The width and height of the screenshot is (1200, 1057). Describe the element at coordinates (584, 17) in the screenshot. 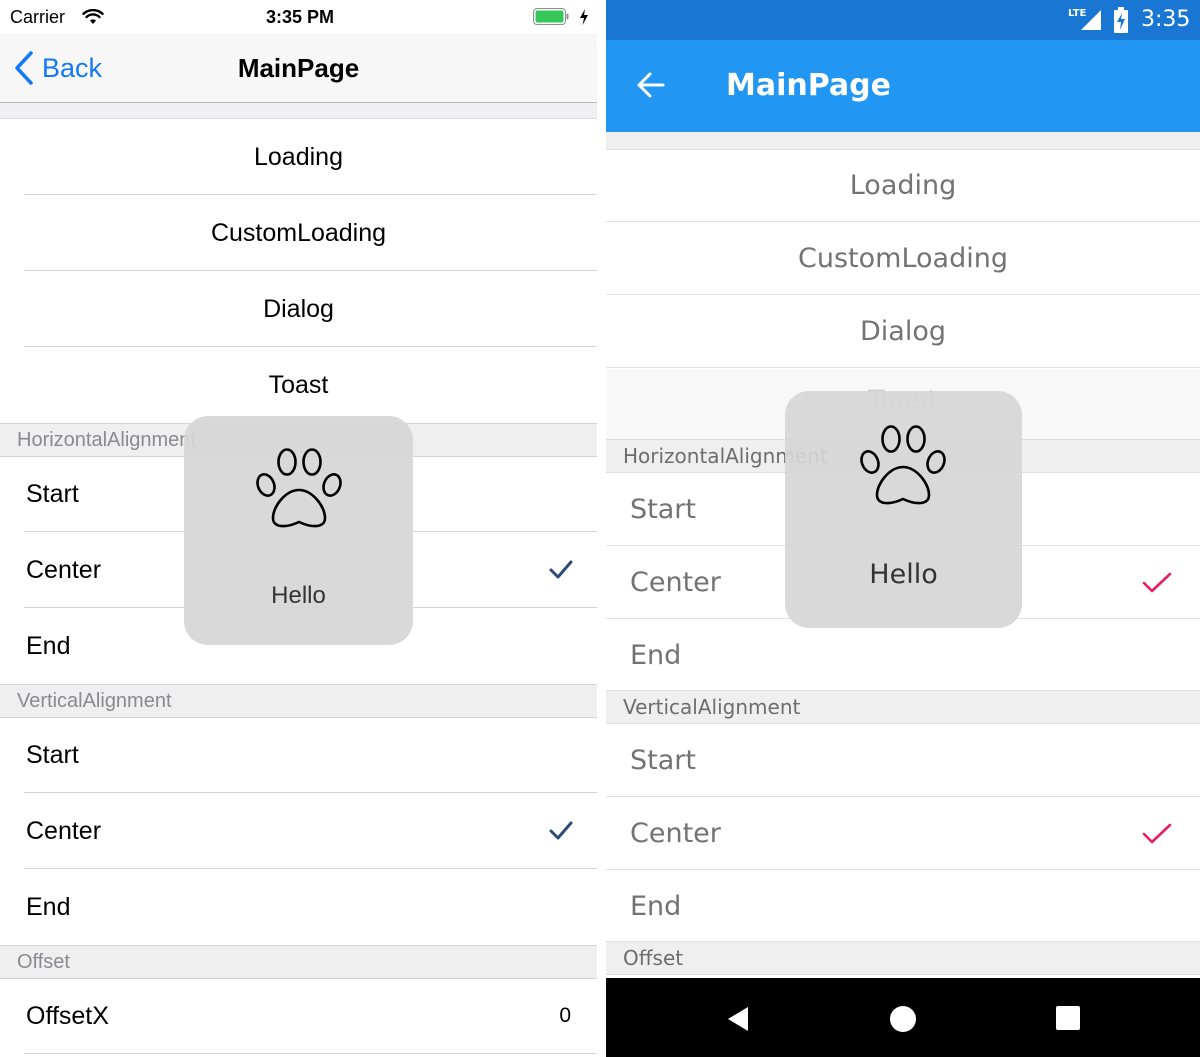

I see `charging-icon` at that location.